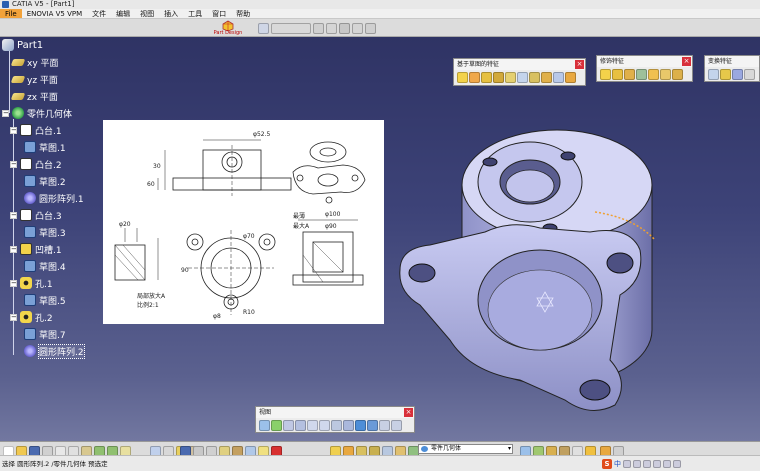  Describe the element at coordinates (45, 334) in the screenshot. I see `tree-node-sketch-7: 草图.7` at that location.